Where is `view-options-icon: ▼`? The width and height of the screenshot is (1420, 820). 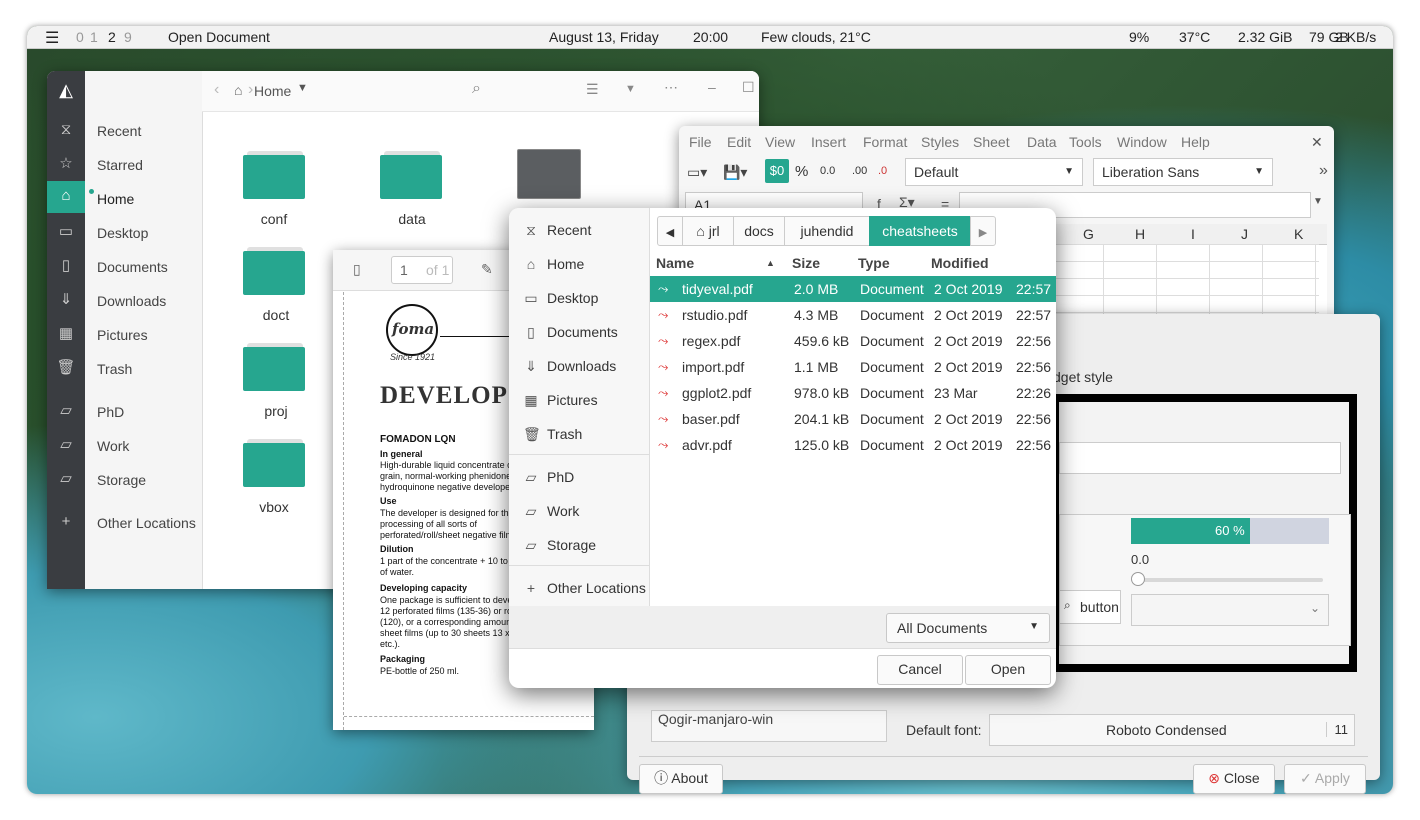
view-options-icon: ▼ is located at coordinates (630, 89).